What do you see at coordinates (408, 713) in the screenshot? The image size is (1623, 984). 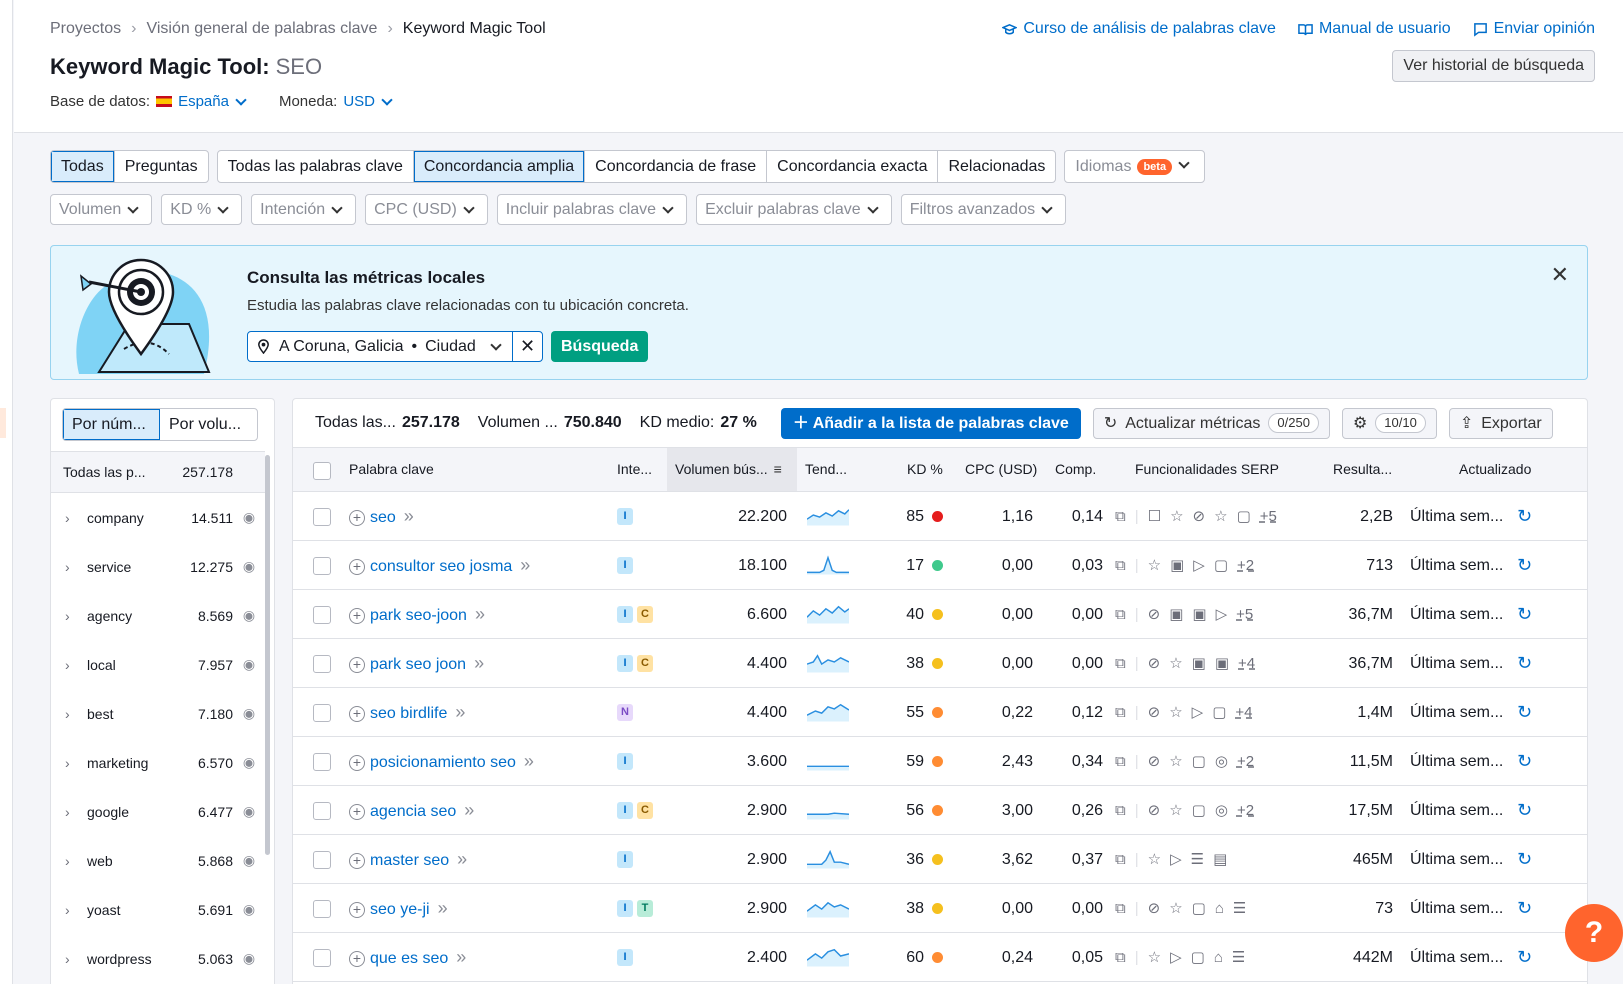 I see `keyword-link: seo birdlife` at bounding box center [408, 713].